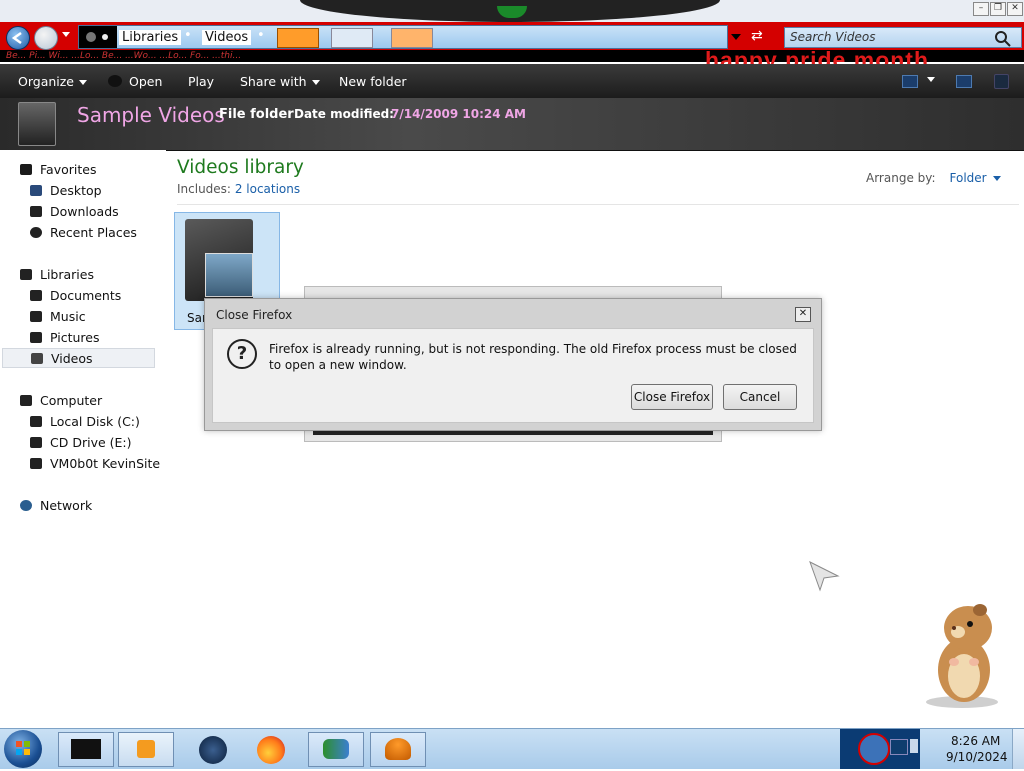 The width and height of the screenshot is (1024, 771). What do you see at coordinates (512, 748) in the screenshot?
I see `taskbar: 8:26 AM 9/10/2024` at bounding box center [512, 748].